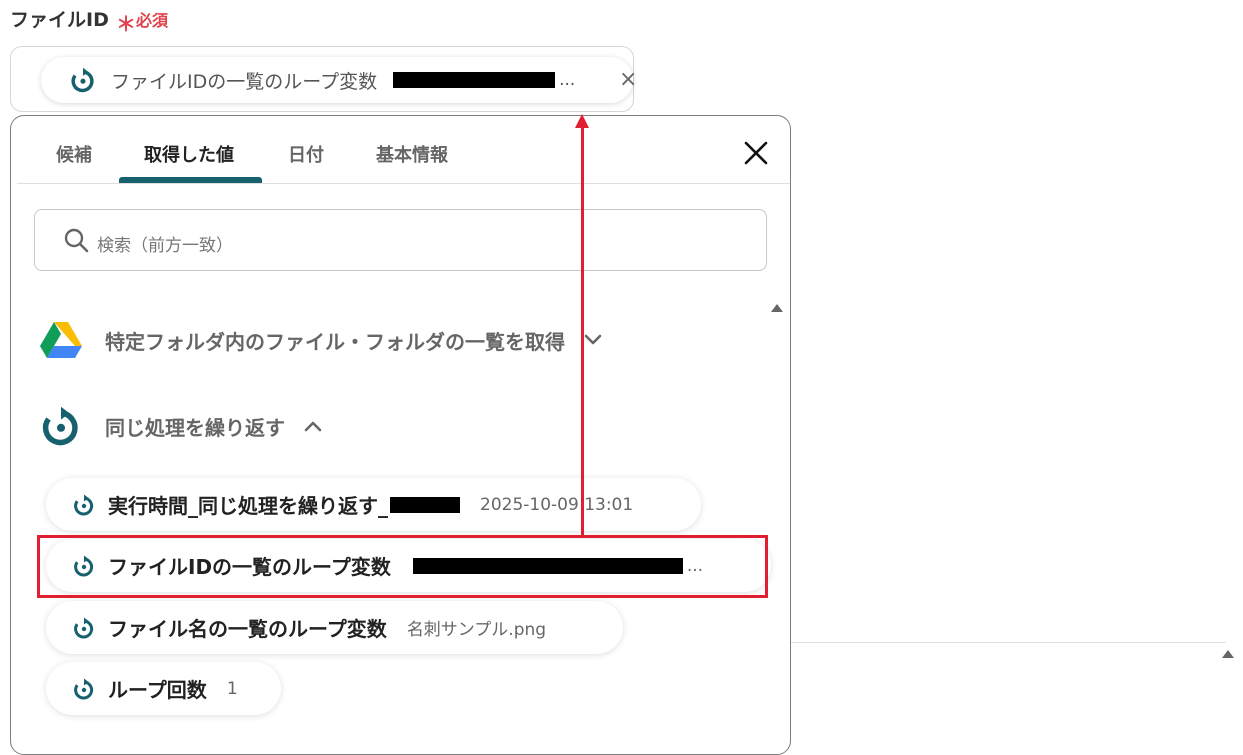 This screenshot has height=755, width=1243. What do you see at coordinates (306, 154) in the screenshot?
I see `tab-date: 日付` at bounding box center [306, 154].